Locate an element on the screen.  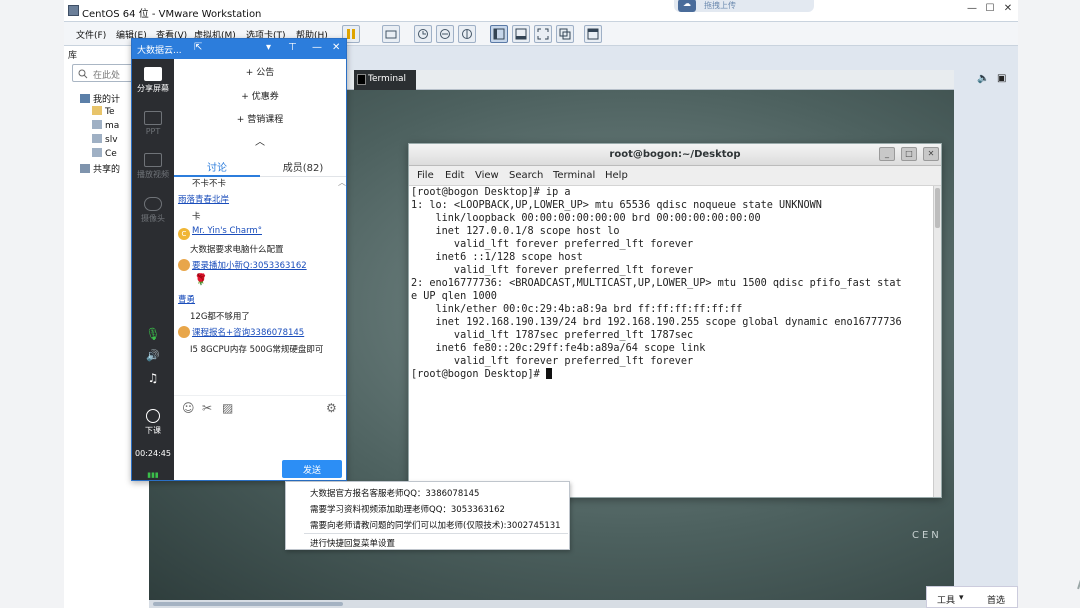
message-text: 12G都不够用了 is located at coordinates (220, 317).